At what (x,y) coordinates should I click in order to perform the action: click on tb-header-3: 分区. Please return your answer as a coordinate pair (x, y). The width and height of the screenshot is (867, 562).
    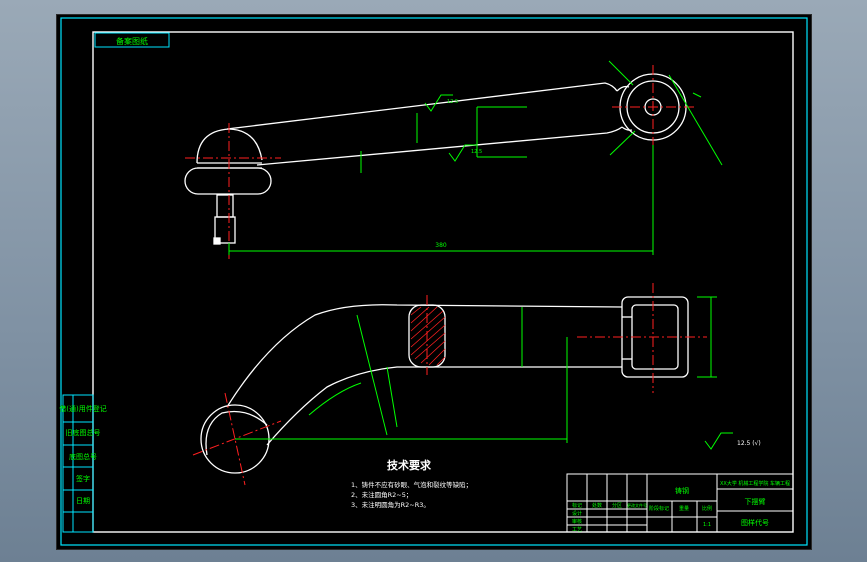
    Looking at the image, I should click on (617, 505).